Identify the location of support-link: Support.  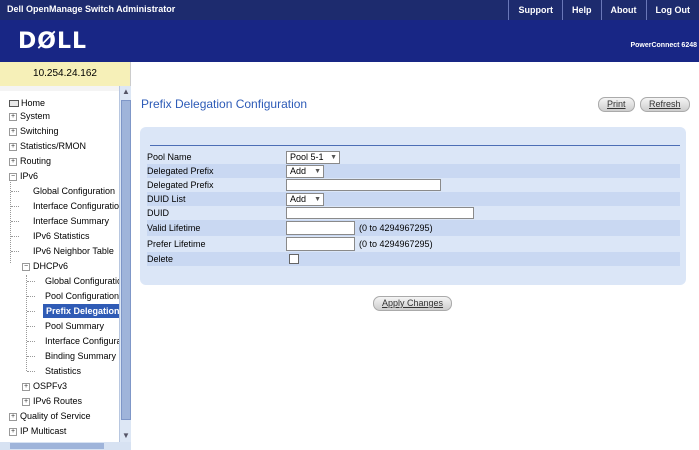
(535, 10).